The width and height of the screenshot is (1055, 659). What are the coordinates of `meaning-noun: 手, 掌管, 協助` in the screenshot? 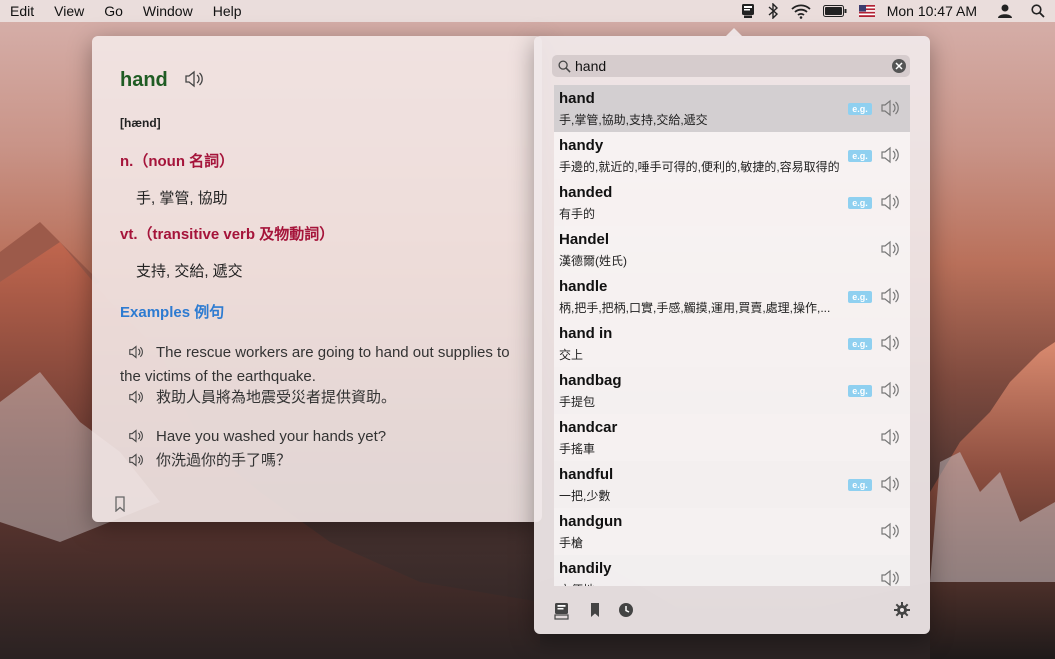 It's located at (182, 198).